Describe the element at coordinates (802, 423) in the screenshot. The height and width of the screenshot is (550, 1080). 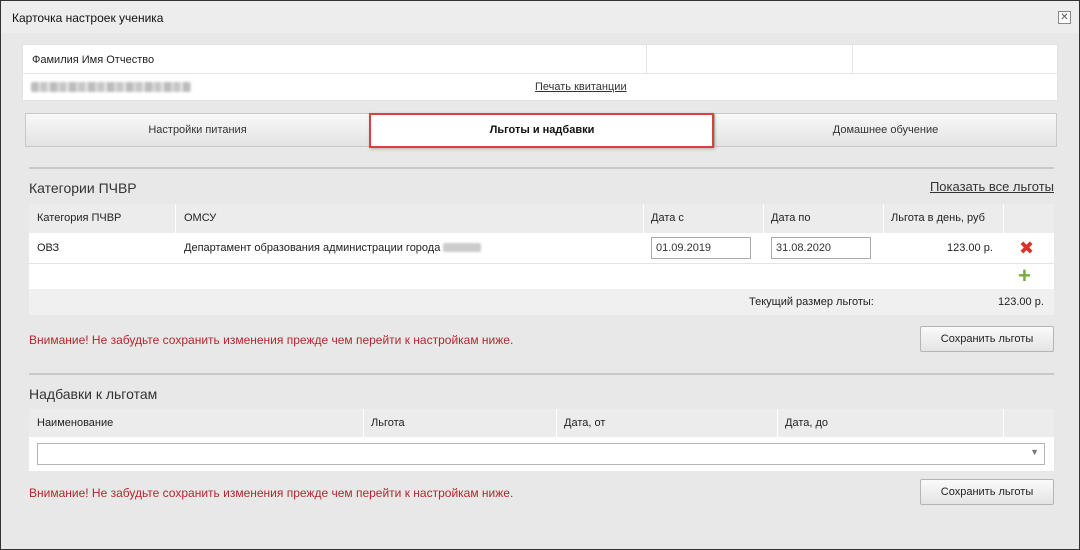
I see `column-header-date-to: Дата, до` at that location.